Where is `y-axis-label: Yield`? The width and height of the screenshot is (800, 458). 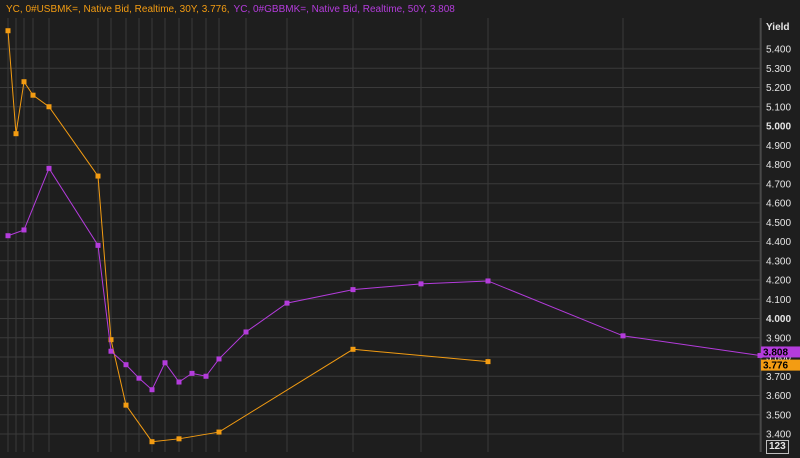 y-axis-label: Yield is located at coordinates (778, 27).